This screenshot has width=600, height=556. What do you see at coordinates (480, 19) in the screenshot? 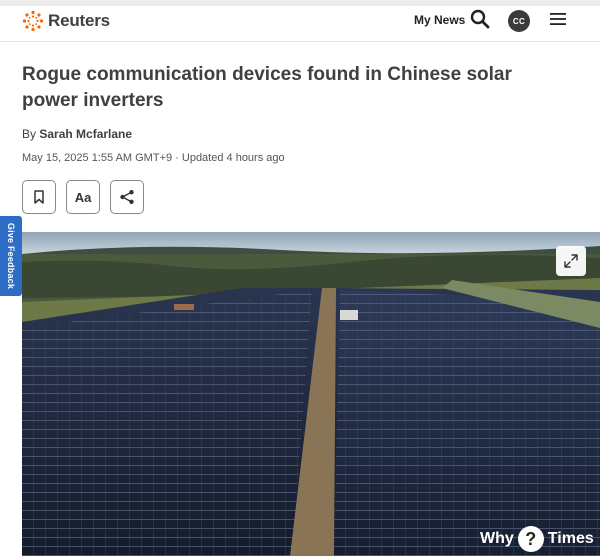
I see `search-icon` at bounding box center [480, 19].